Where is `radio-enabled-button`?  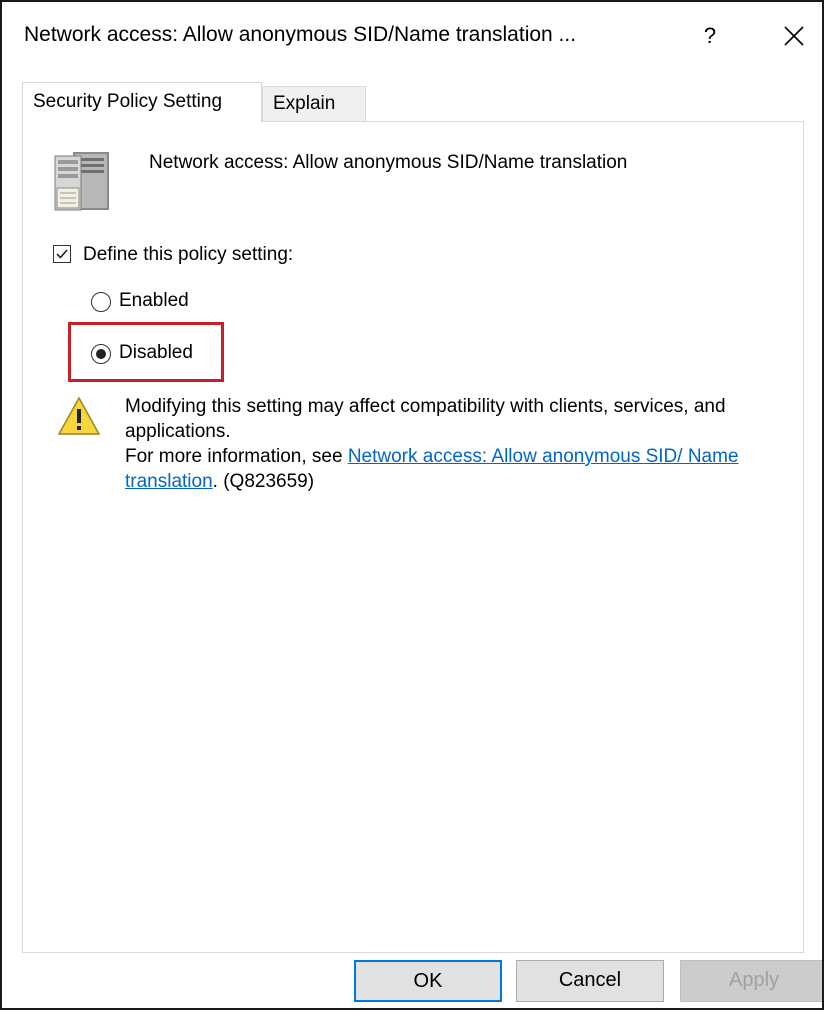 radio-enabled-button is located at coordinates (101, 302).